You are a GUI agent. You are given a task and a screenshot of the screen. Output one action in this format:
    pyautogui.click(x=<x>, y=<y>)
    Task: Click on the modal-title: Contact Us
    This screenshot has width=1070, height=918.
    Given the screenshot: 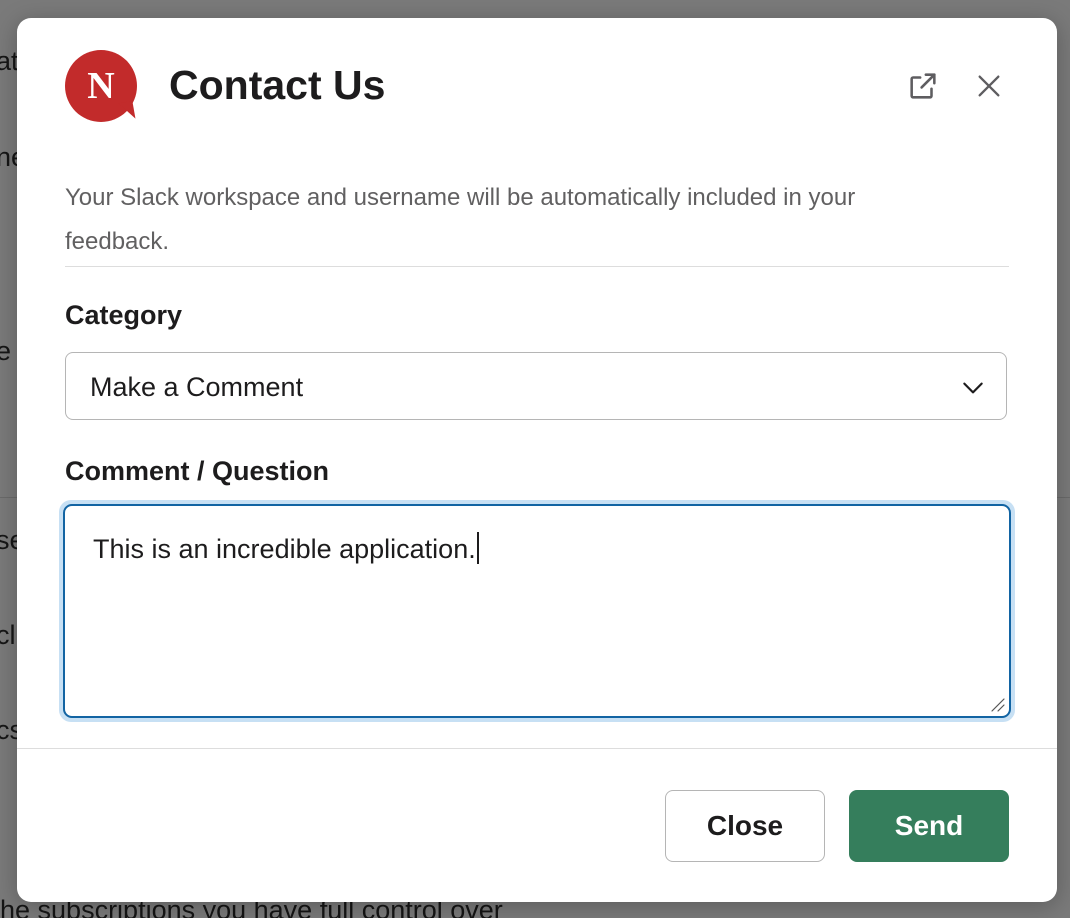 What is the action you would take?
    pyautogui.click(x=277, y=85)
    